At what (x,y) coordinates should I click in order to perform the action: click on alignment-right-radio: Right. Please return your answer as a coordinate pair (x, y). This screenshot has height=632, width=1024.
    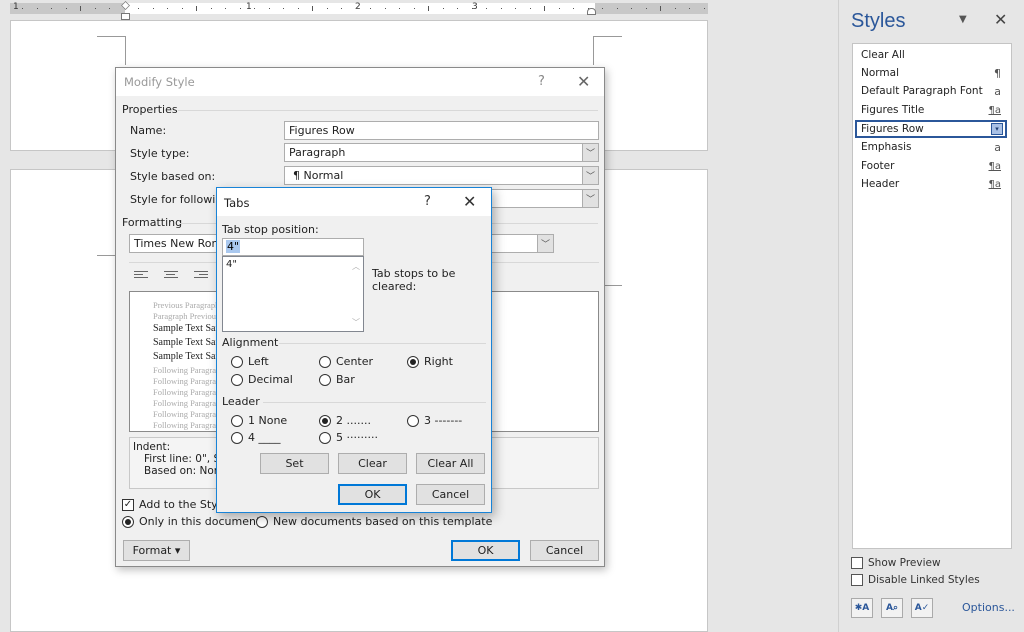
    Looking at the image, I should click on (430, 361).